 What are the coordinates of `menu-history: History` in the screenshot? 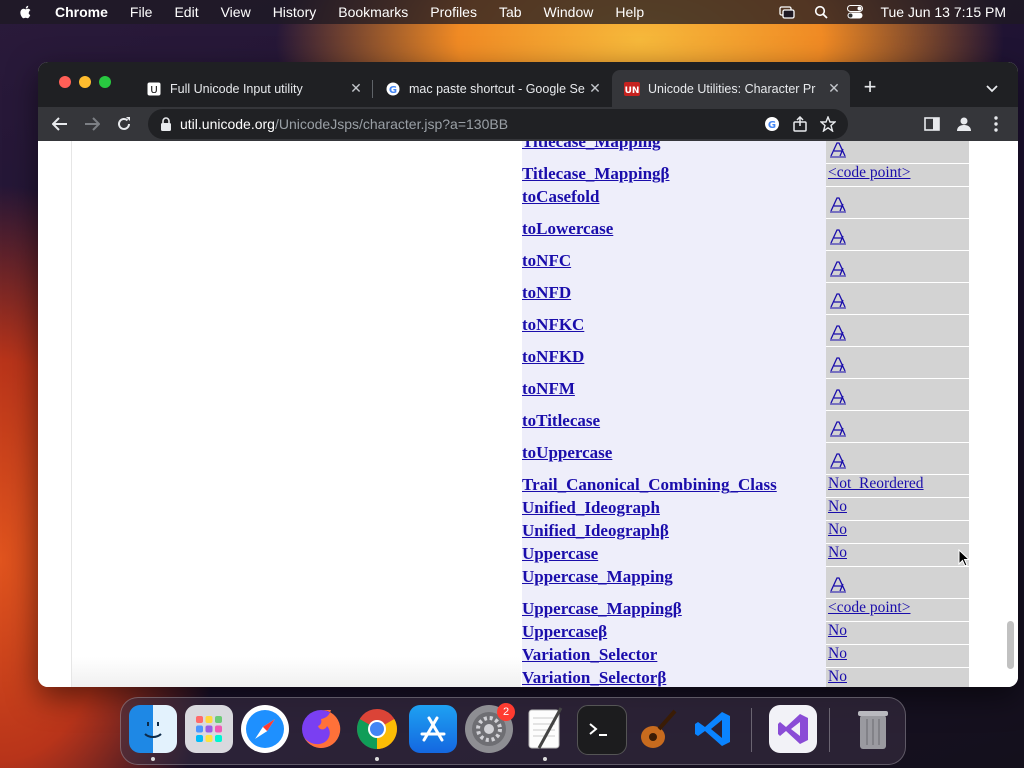 It's located at (295, 12).